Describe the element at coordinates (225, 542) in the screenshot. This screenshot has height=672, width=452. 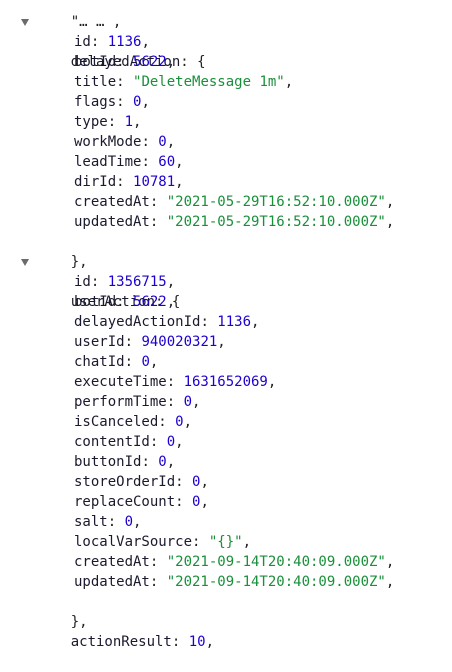
I see `json-value: "{}"` at that location.